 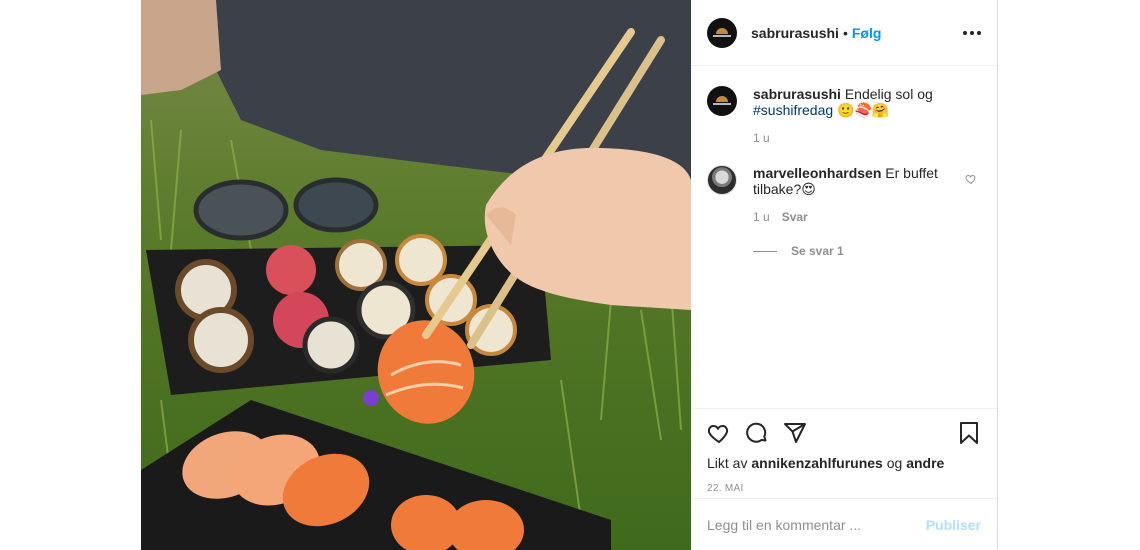 I want to click on post-header: sabrurasushi • Følg, so click(x=844, y=33).